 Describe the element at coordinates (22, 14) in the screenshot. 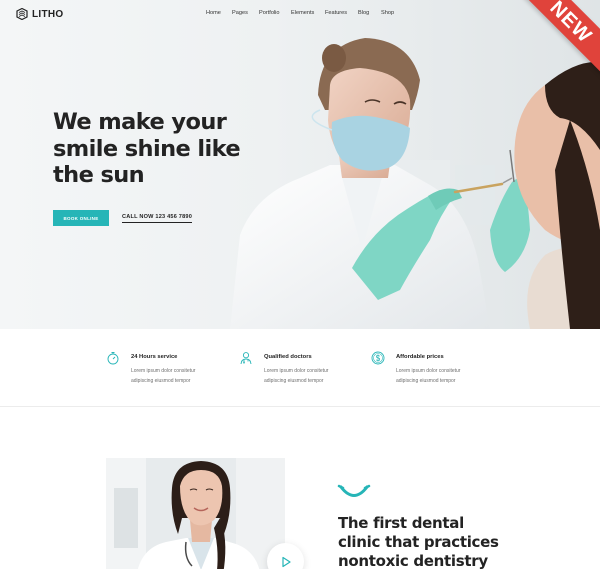

I see `logo-icon` at that location.